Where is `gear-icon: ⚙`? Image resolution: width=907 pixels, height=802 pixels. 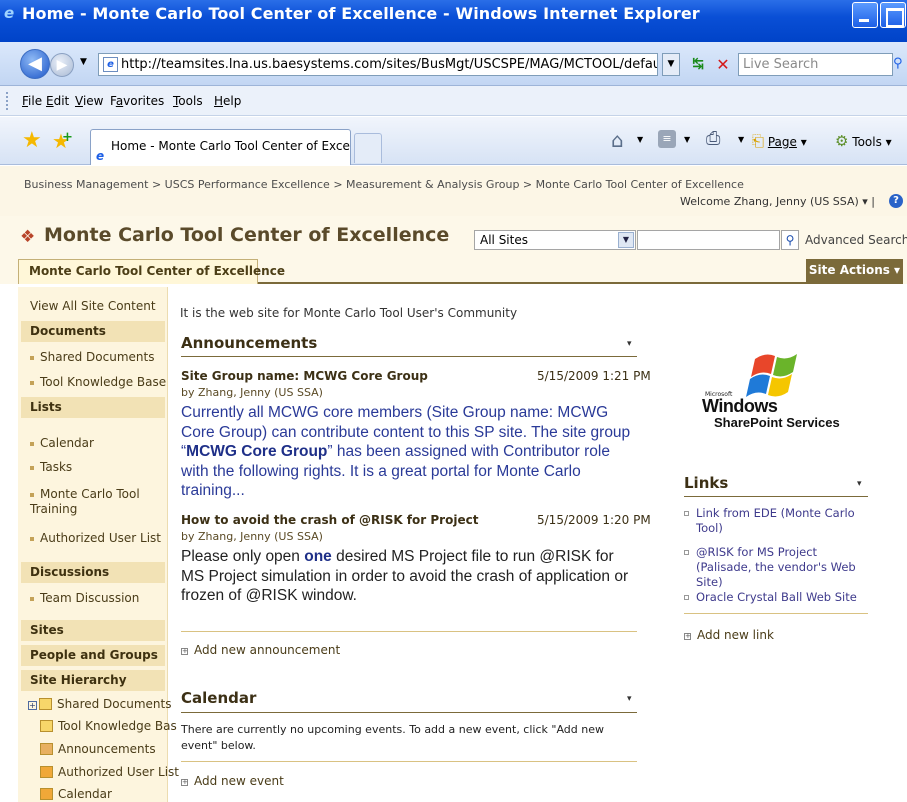
gear-icon: ⚙ is located at coordinates (842, 141).